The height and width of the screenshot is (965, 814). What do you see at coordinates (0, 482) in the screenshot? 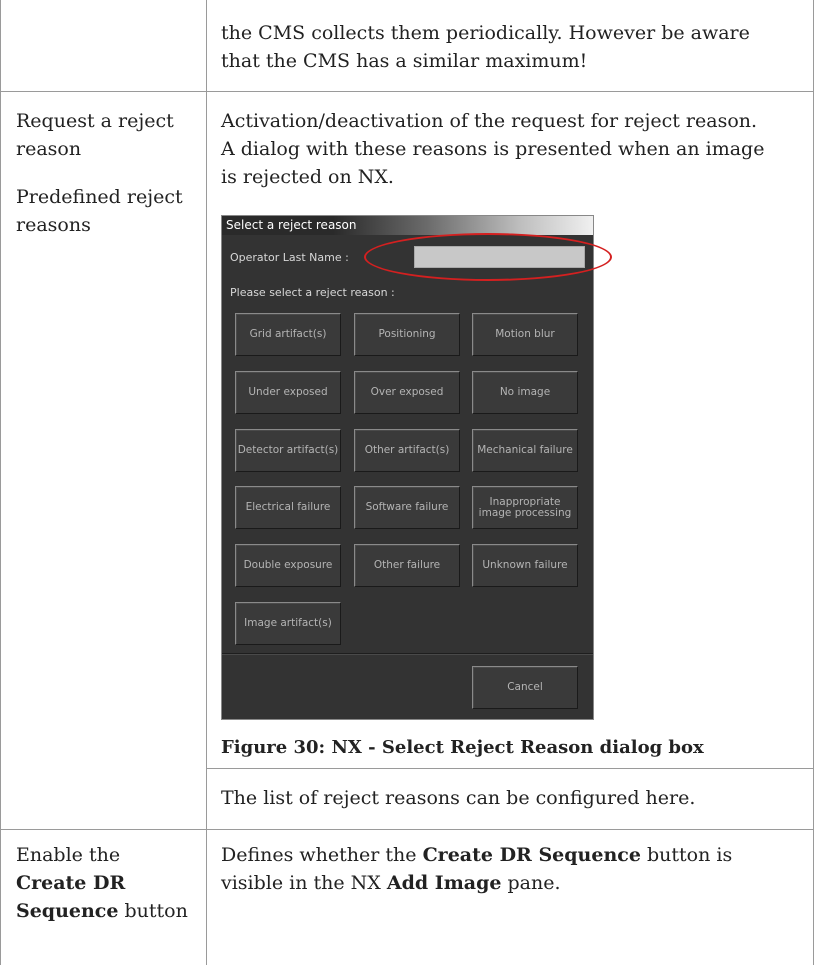
I see `table-border-left` at bounding box center [0, 482].